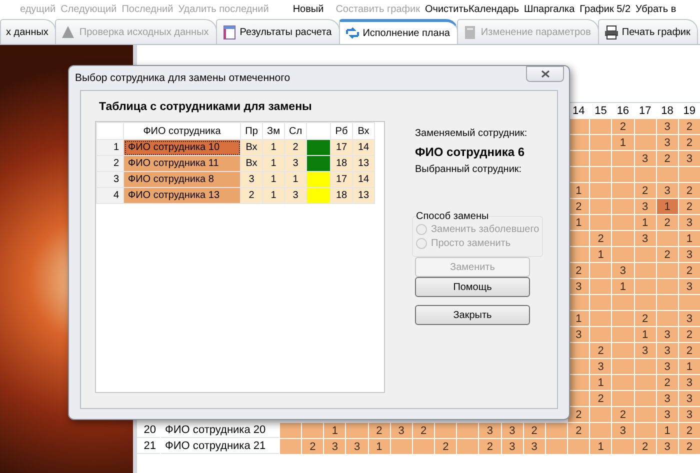  Describe the element at coordinates (611, 32) in the screenshot. I see `printer-icon` at that location.